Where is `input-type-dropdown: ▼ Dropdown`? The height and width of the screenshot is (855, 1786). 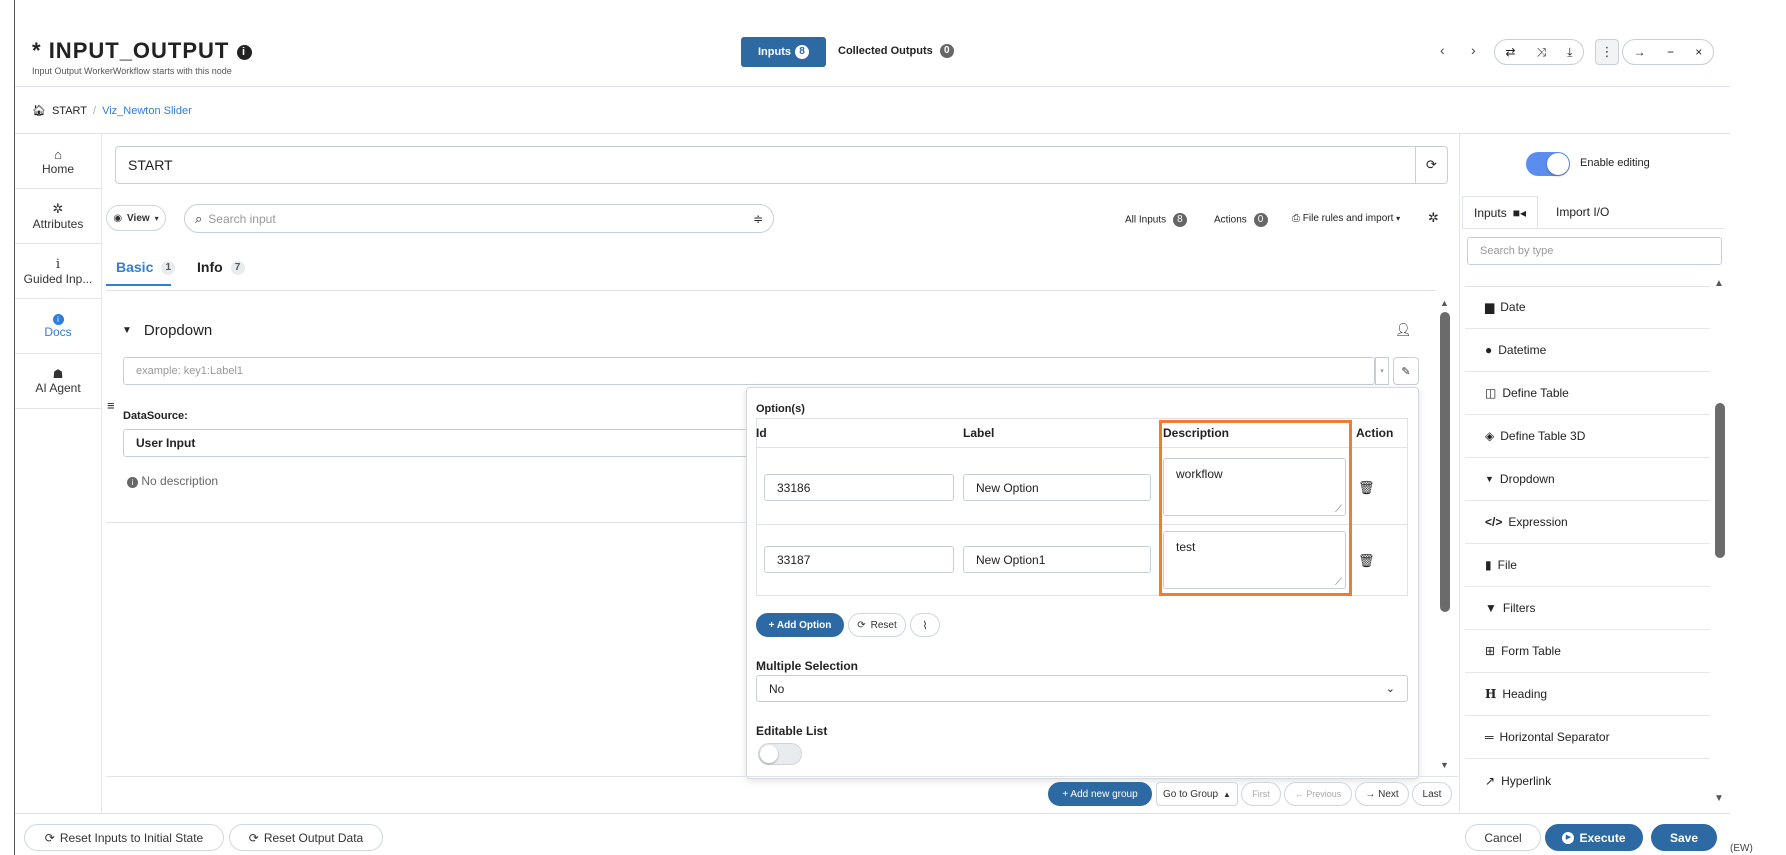
input-type-dropdown: ▼ Dropdown is located at coordinates (1587, 479).